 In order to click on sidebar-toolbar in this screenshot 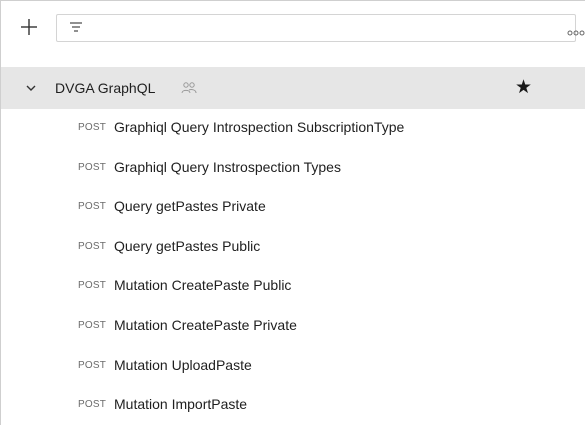, I will do `click(293, 27)`.